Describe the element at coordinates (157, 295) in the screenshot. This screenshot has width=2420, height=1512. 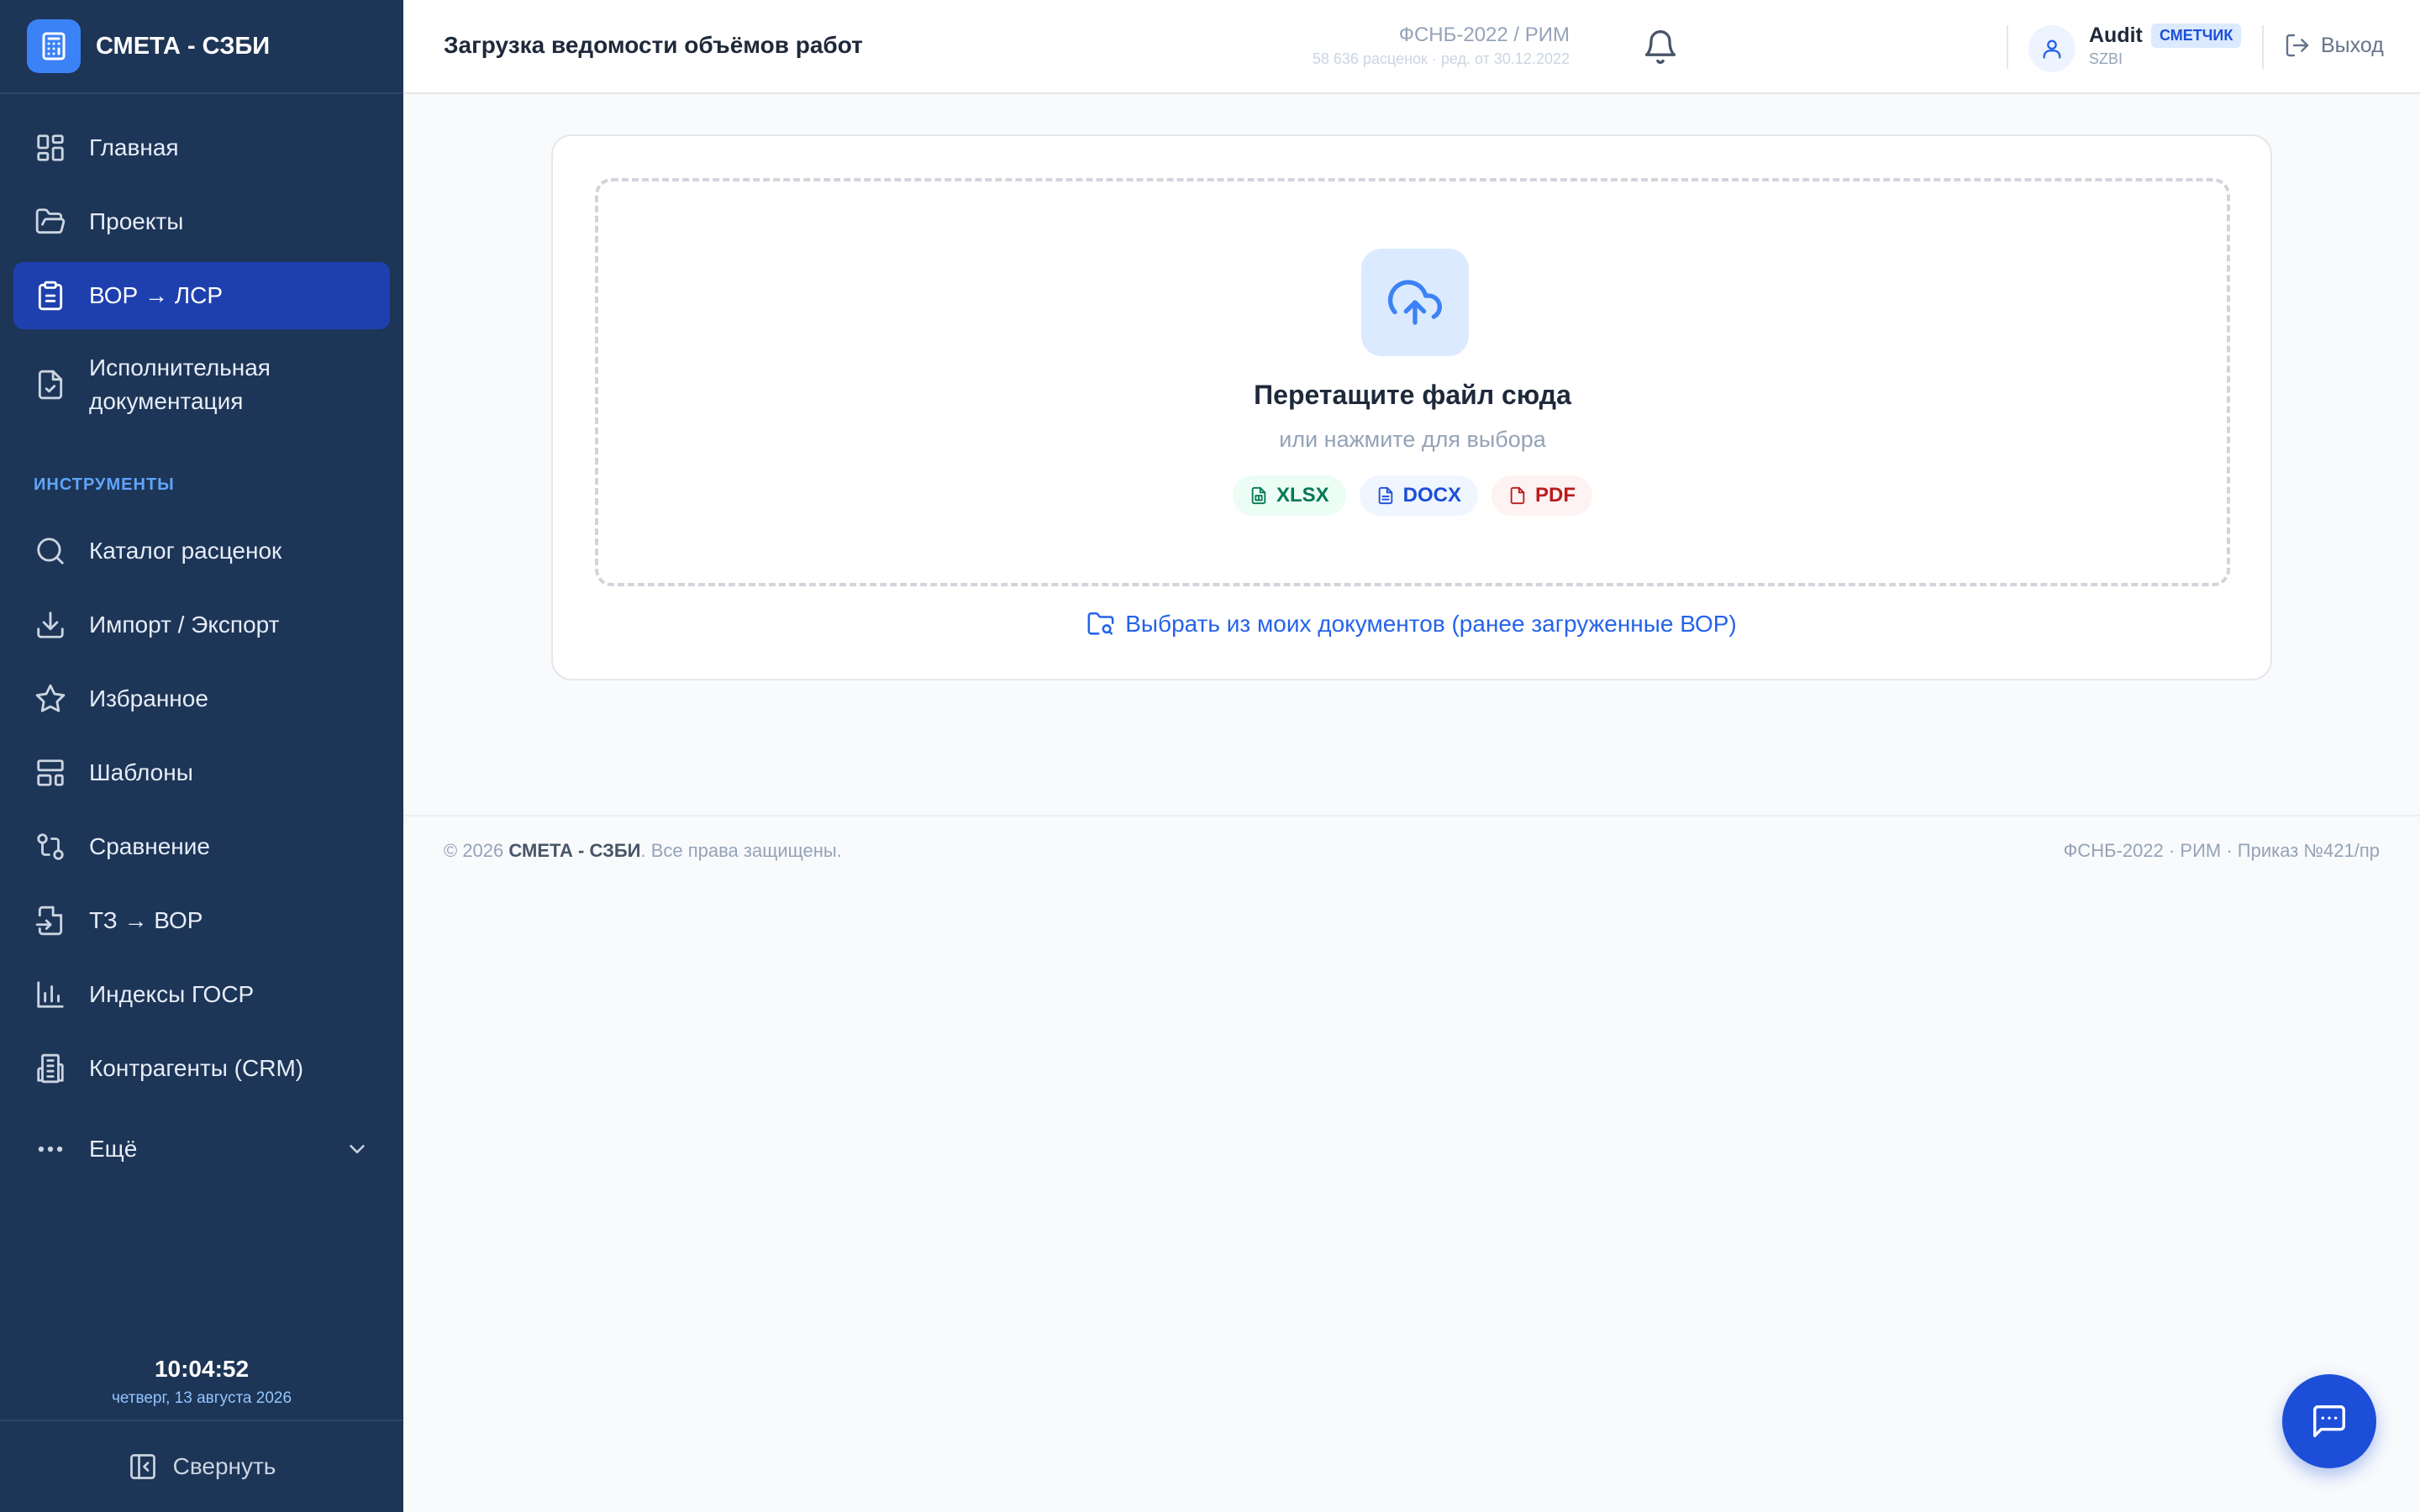
I see `sidebar-item-label: ВОР → ЛСР` at that location.